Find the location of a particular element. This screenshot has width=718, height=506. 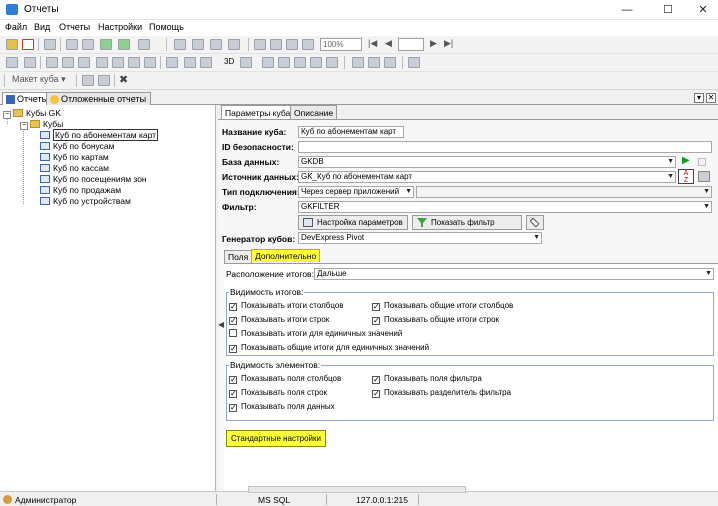

cube-name-field: Куб по абонементам карт is located at coordinates (351, 132).